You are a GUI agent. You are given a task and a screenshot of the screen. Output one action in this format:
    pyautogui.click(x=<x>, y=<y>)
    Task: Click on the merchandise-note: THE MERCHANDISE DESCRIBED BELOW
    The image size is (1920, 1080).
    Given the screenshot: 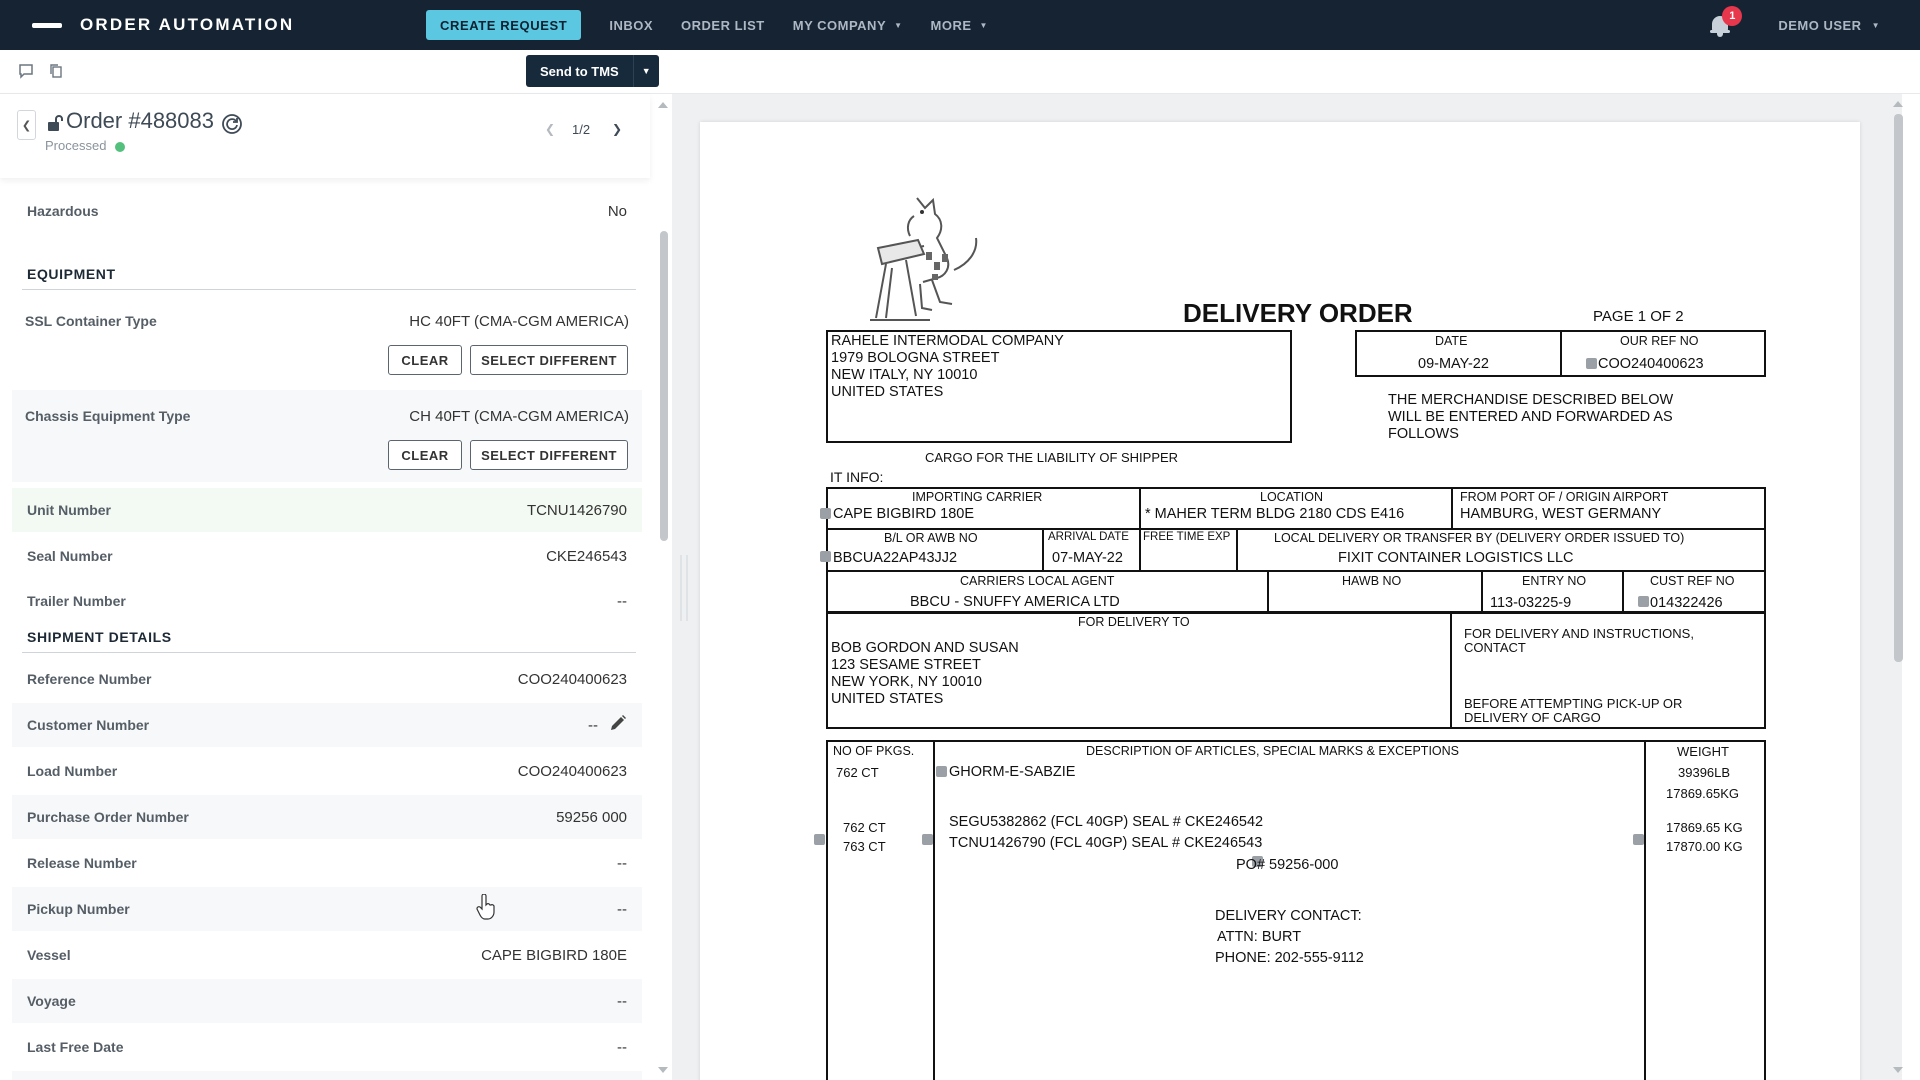 What is the action you would take?
    pyautogui.click(x=1531, y=400)
    